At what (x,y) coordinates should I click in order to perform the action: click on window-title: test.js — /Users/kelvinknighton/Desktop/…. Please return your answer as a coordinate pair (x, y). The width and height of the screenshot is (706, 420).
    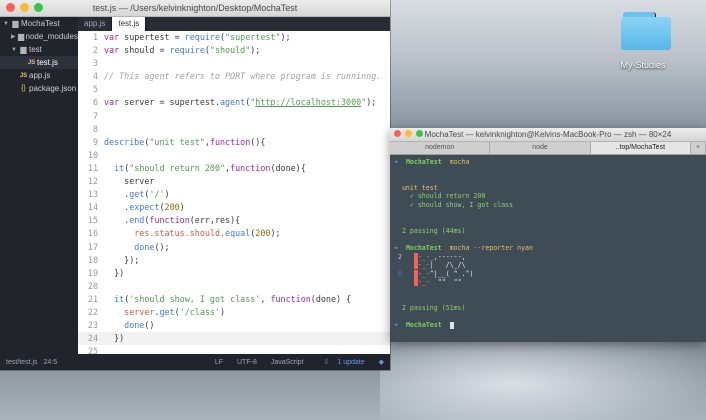
    Looking at the image, I should click on (195, 8).